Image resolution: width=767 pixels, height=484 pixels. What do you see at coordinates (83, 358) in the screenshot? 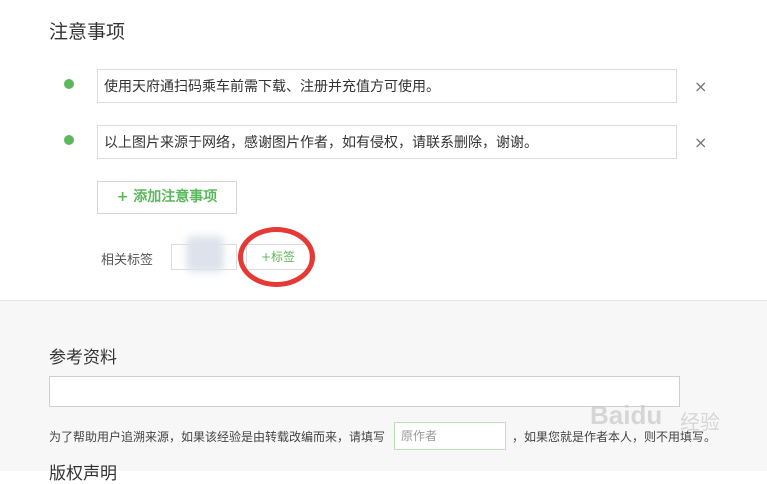
I see `reference-section-title: 参考资料` at bounding box center [83, 358].